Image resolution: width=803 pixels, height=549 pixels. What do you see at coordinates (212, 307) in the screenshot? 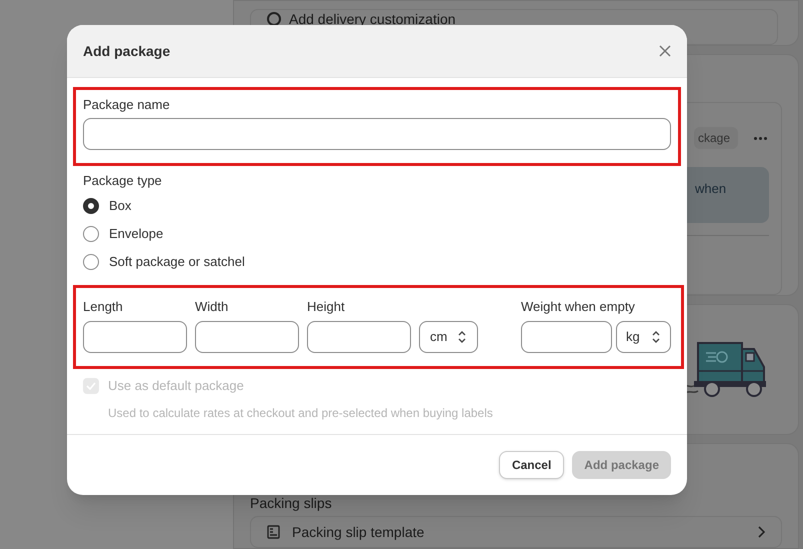
I see `field-label: Width` at bounding box center [212, 307].